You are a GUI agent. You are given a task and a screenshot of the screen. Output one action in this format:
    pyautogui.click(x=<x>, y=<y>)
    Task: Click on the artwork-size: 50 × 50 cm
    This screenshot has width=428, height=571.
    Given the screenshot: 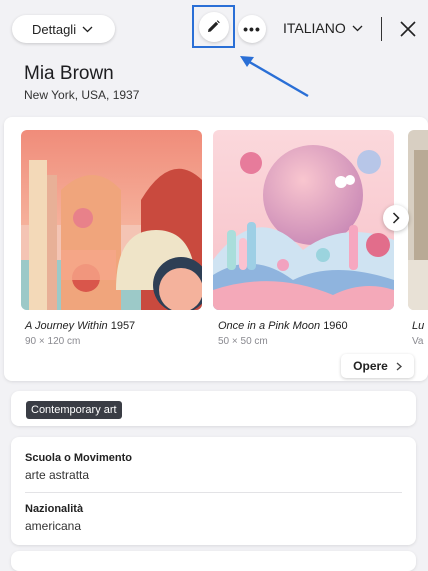 What is the action you would take?
    pyautogui.click(x=243, y=341)
    